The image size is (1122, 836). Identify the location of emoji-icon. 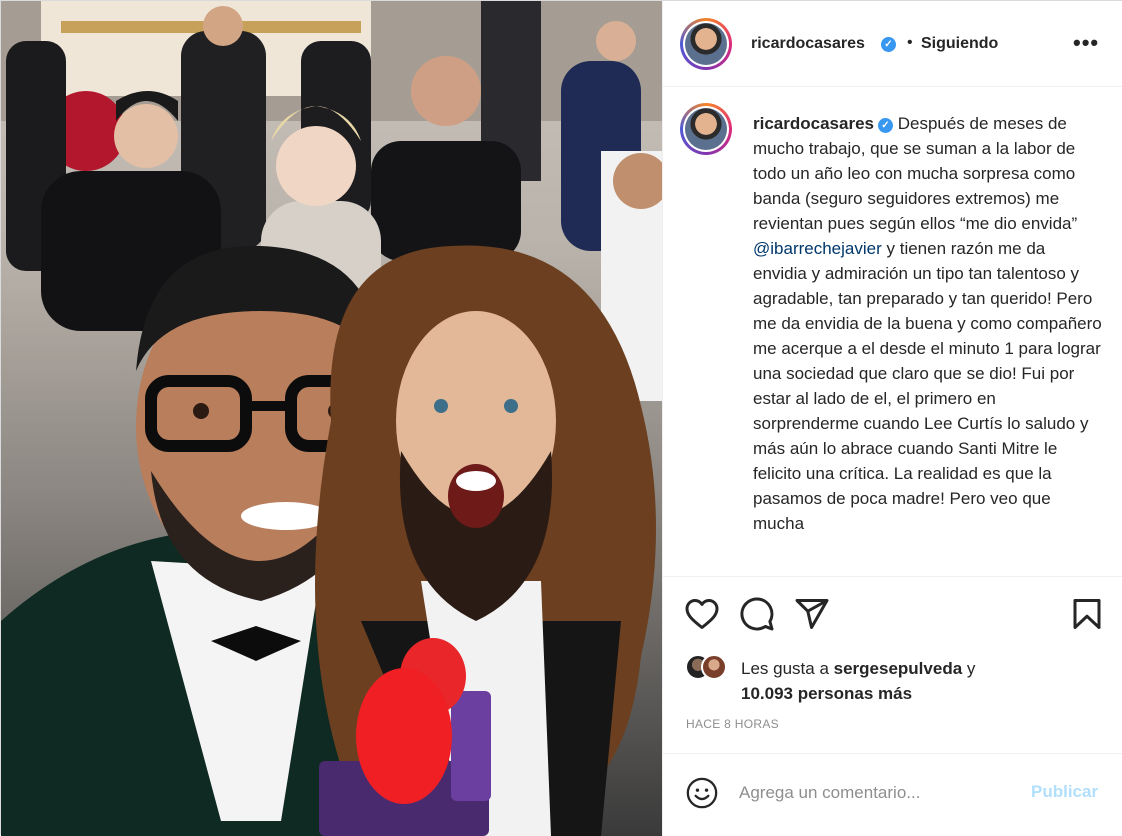
(702, 793).